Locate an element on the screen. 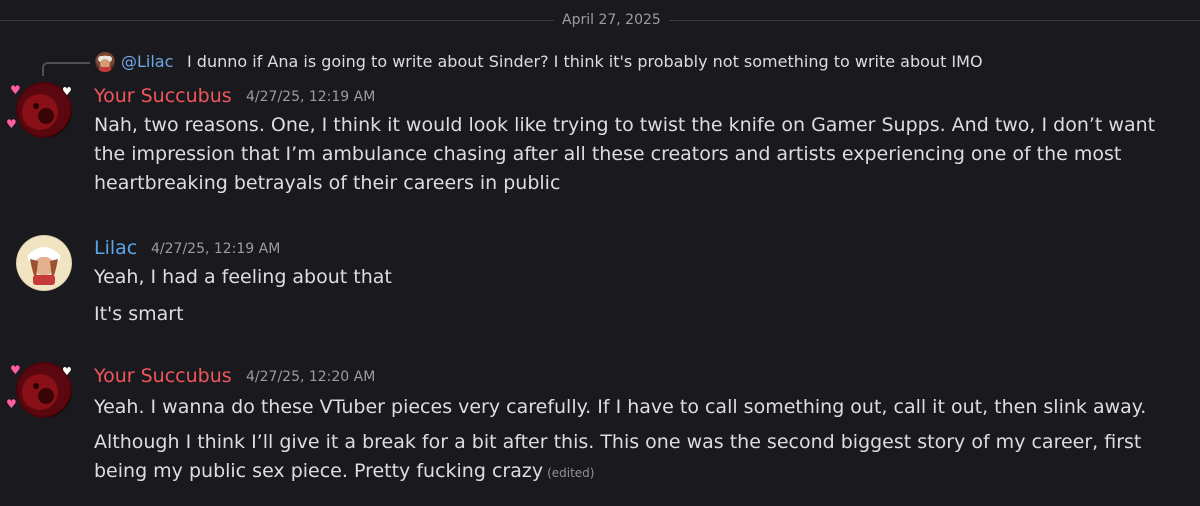 Image resolution: width=1200 pixels, height=506 pixels. reply-connector is located at coordinates (66, 69).